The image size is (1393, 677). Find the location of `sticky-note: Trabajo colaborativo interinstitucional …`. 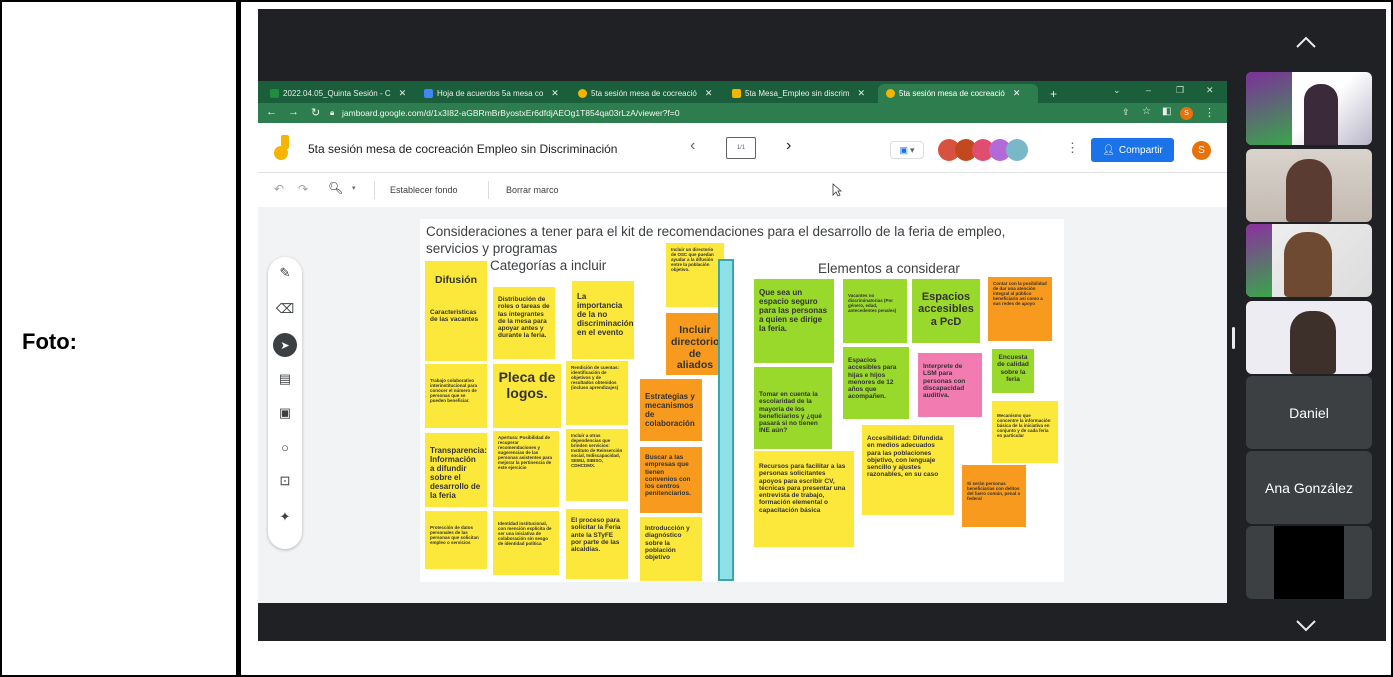

sticky-note: Trabajo colaborativo interinstitucional … is located at coordinates (456, 396).